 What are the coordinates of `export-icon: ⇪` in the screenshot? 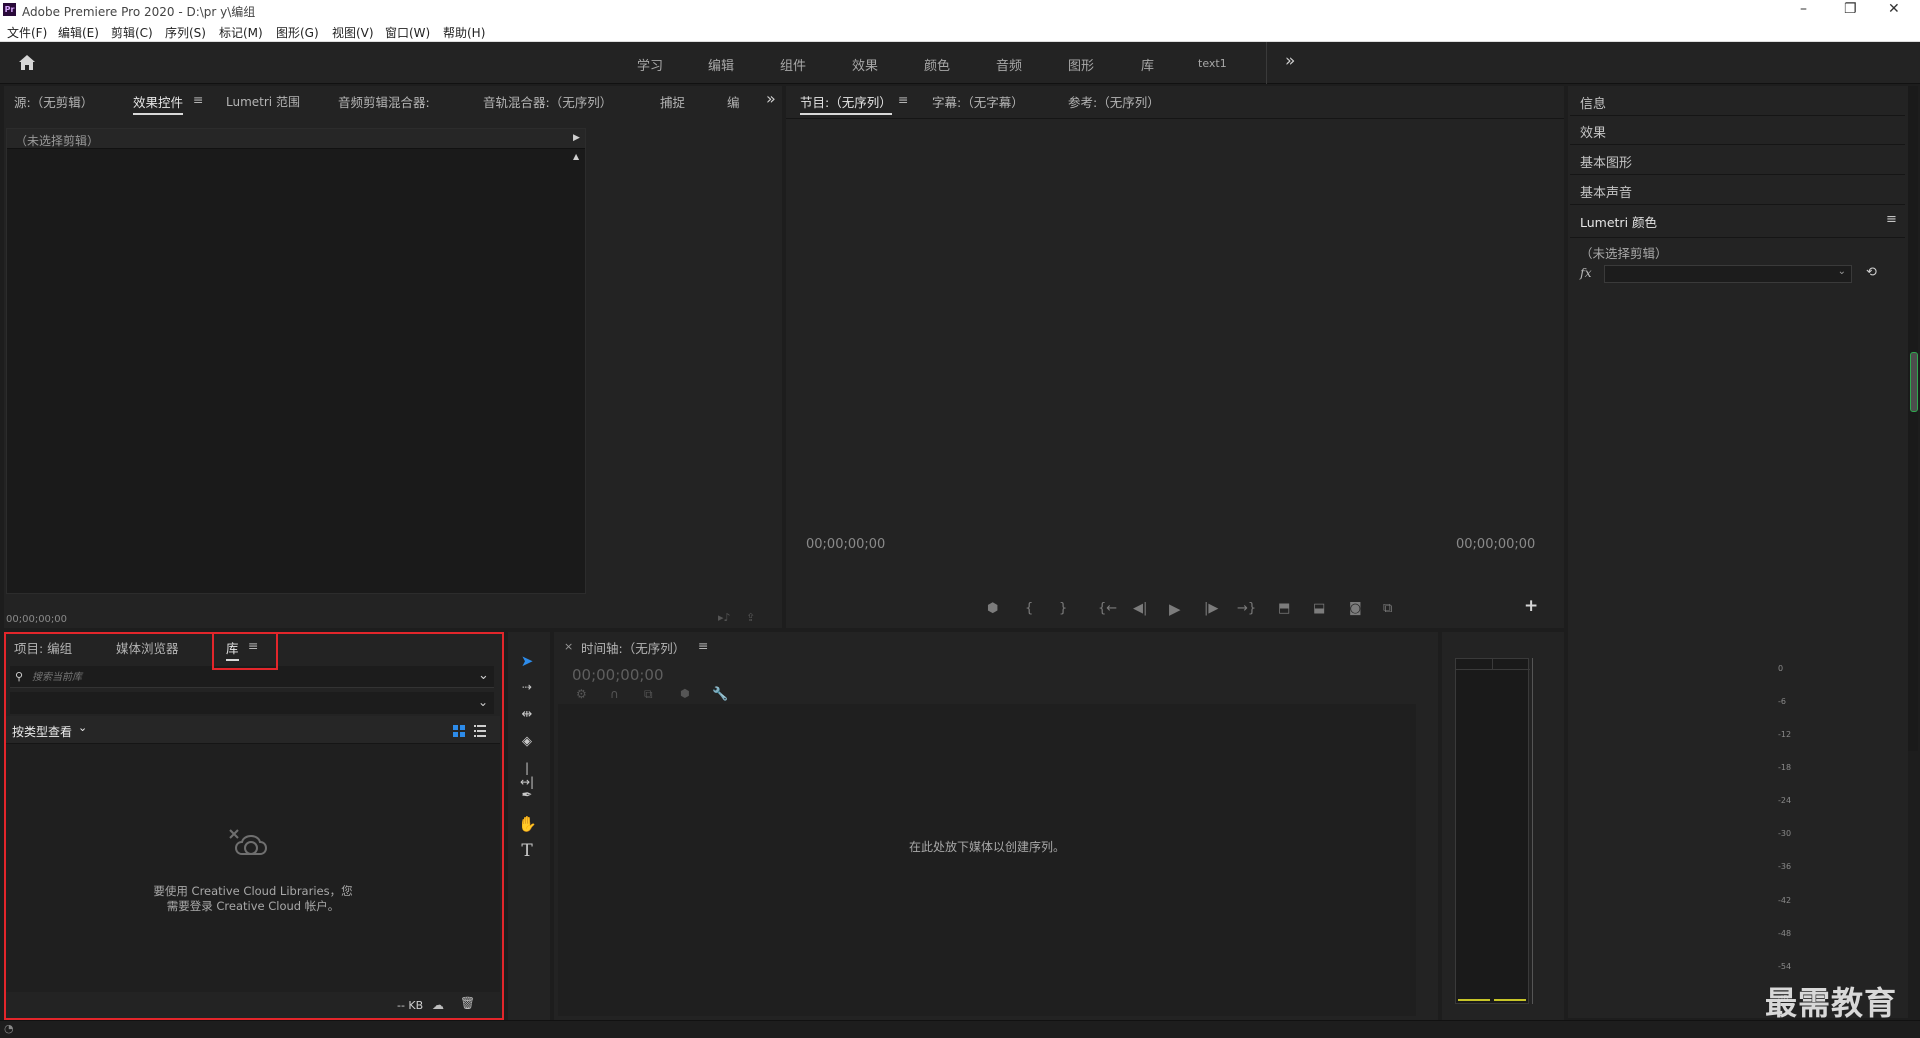 It's located at (750, 617).